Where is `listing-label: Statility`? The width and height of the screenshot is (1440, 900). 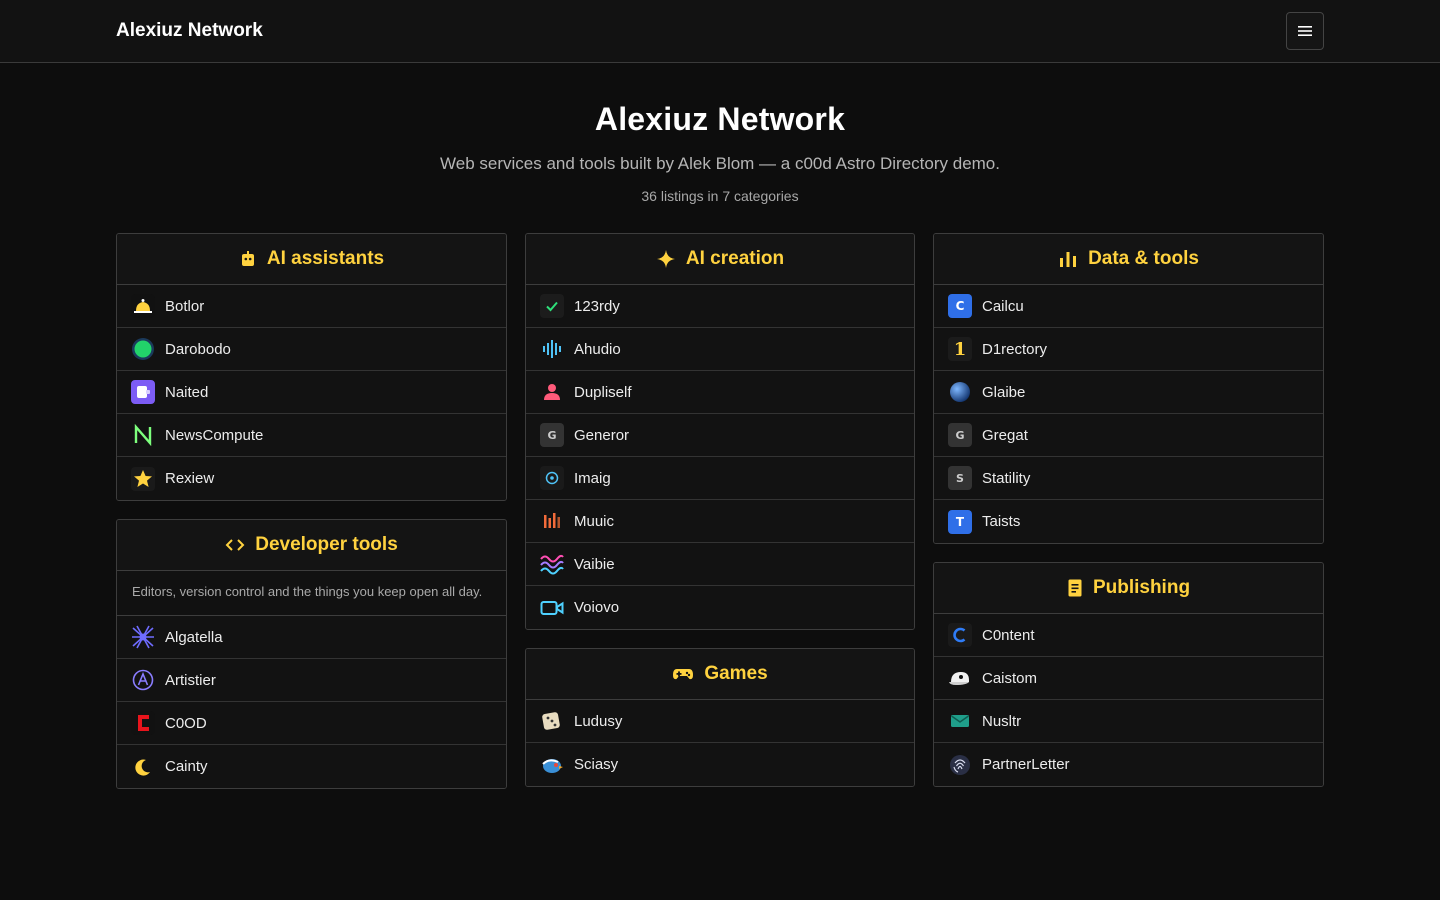 listing-label: Statility is located at coordinates (1006, 478).